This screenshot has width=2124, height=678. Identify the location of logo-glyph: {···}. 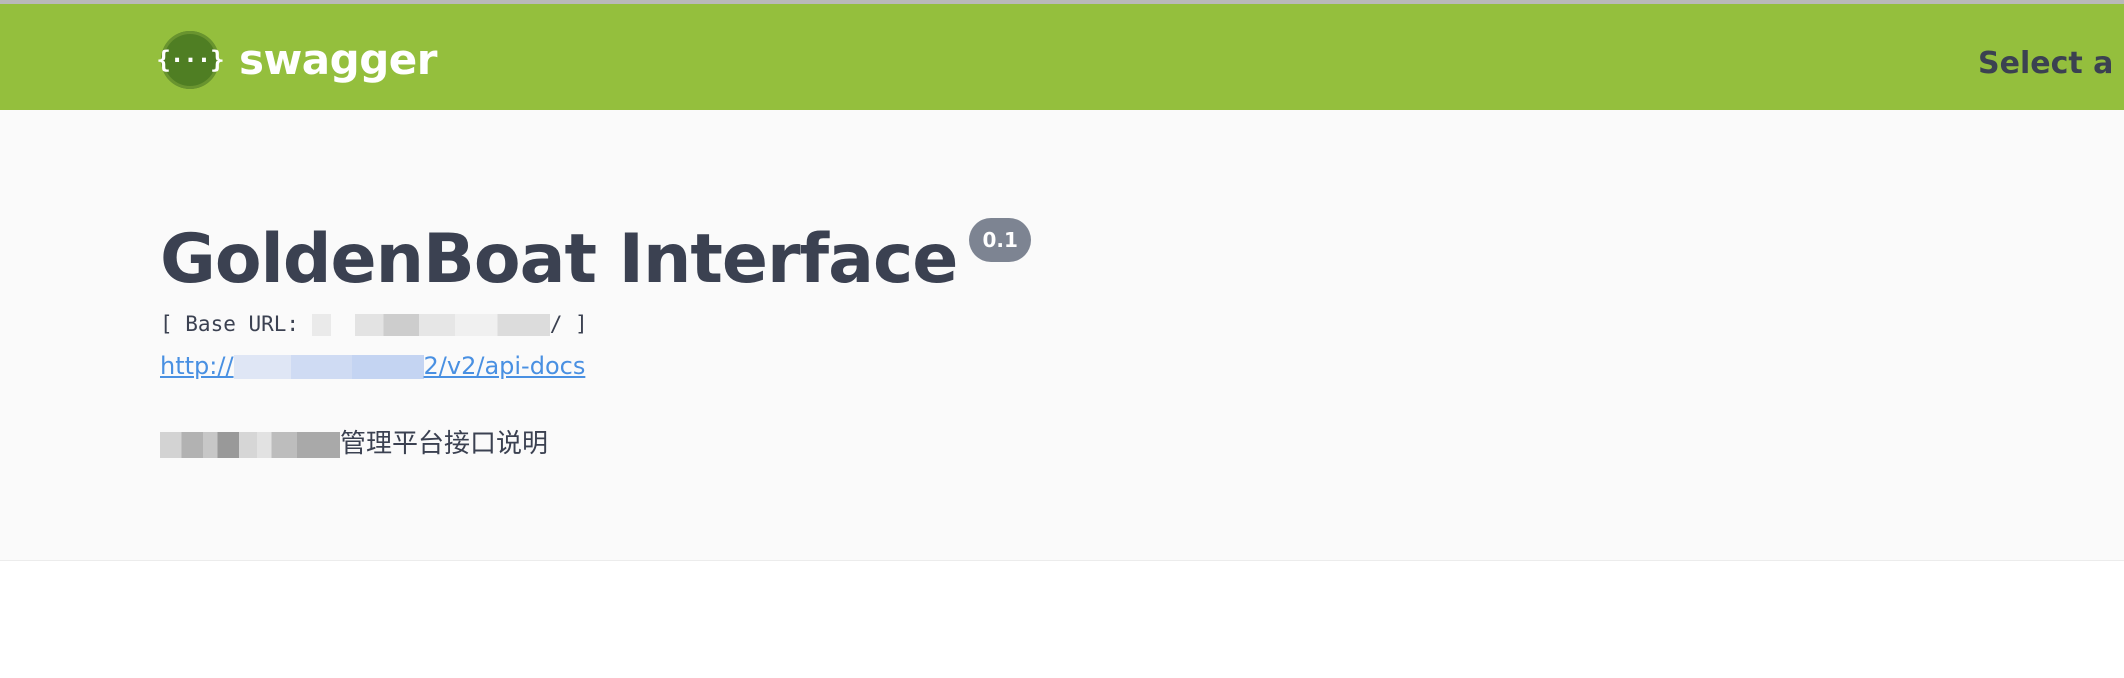
(190, 60).